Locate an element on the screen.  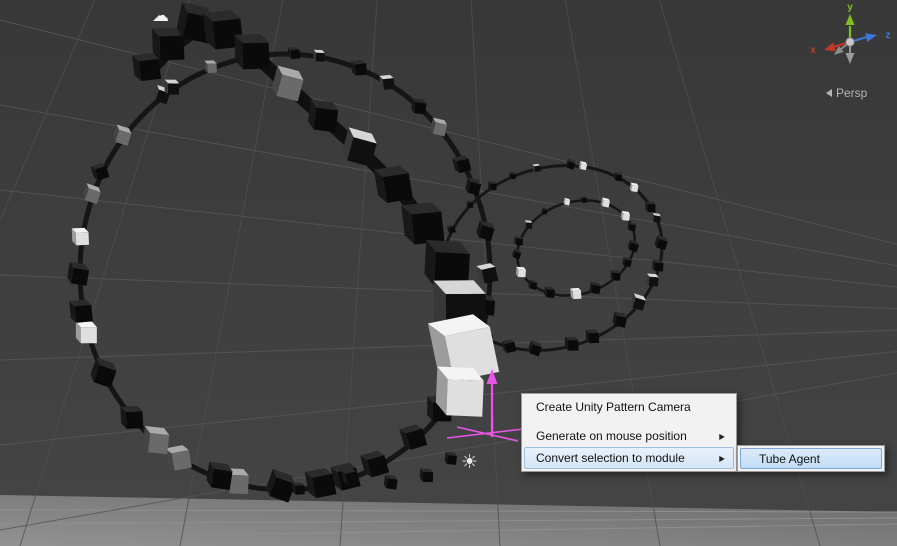
menu-item-convert-selection-to-module: Convert selection to module ▶ is located at coordinates (629, 458).